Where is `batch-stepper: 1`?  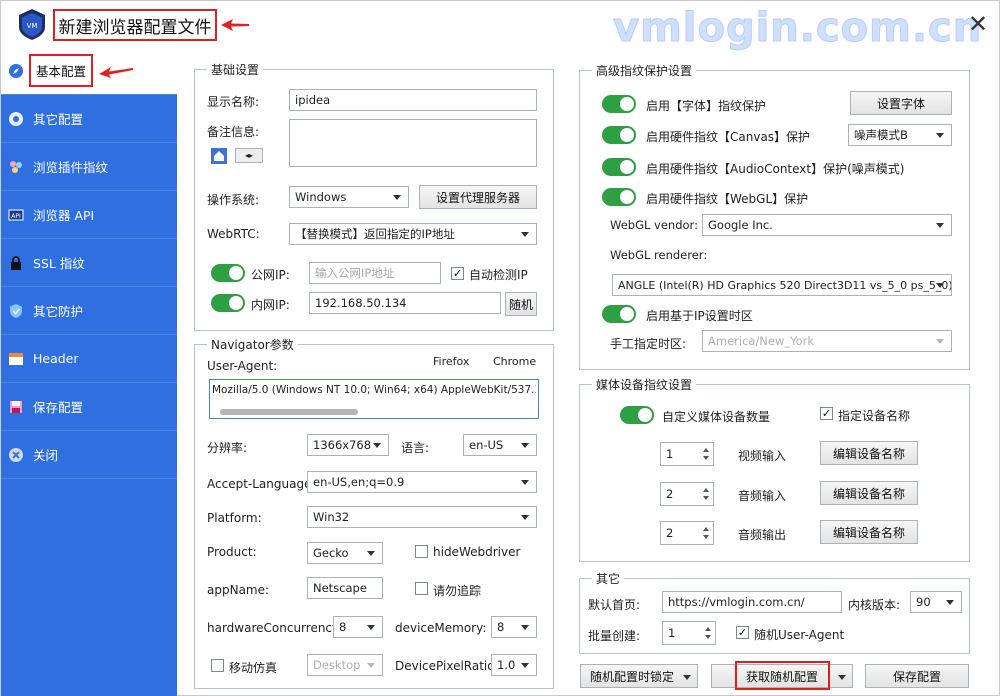 batch-stepper: 1 is located at coordinates (689, 633).